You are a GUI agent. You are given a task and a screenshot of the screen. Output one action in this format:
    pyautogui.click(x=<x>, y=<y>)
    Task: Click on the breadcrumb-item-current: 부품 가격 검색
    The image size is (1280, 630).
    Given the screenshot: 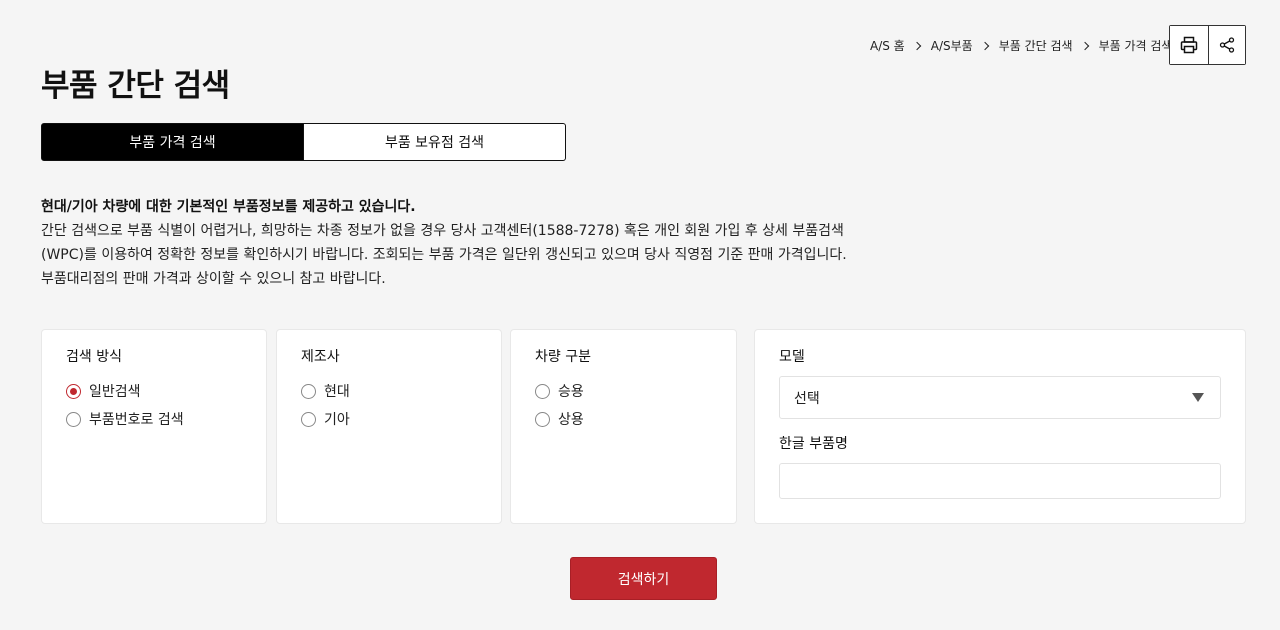 What is the action you would take?
    pyautogui.click(x=1135, y=46)
    